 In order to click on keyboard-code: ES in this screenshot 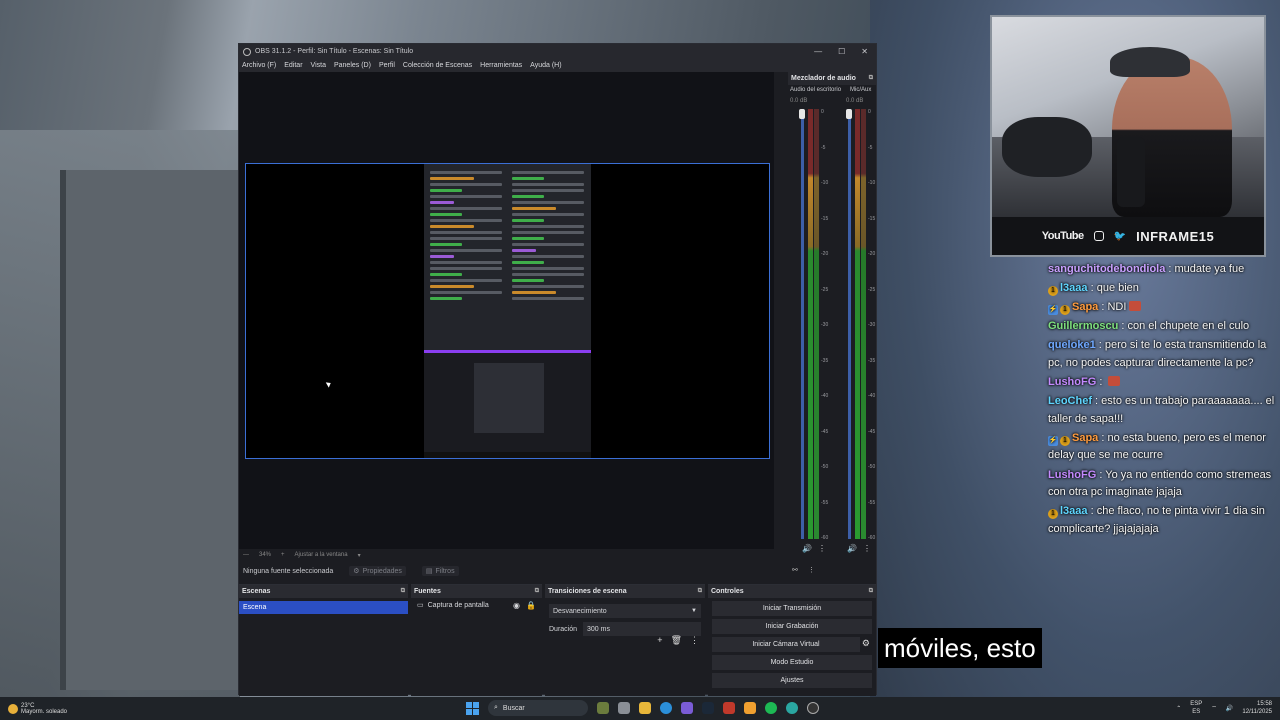, I will do `click(1196, 712)`.